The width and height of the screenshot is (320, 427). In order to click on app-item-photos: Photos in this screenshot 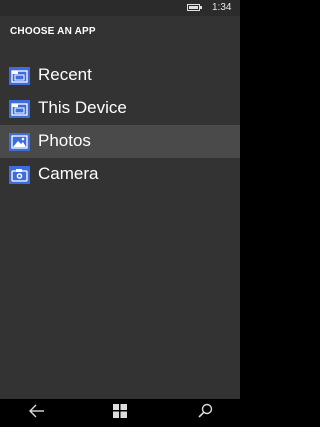, I will do `click(120, 141)`.